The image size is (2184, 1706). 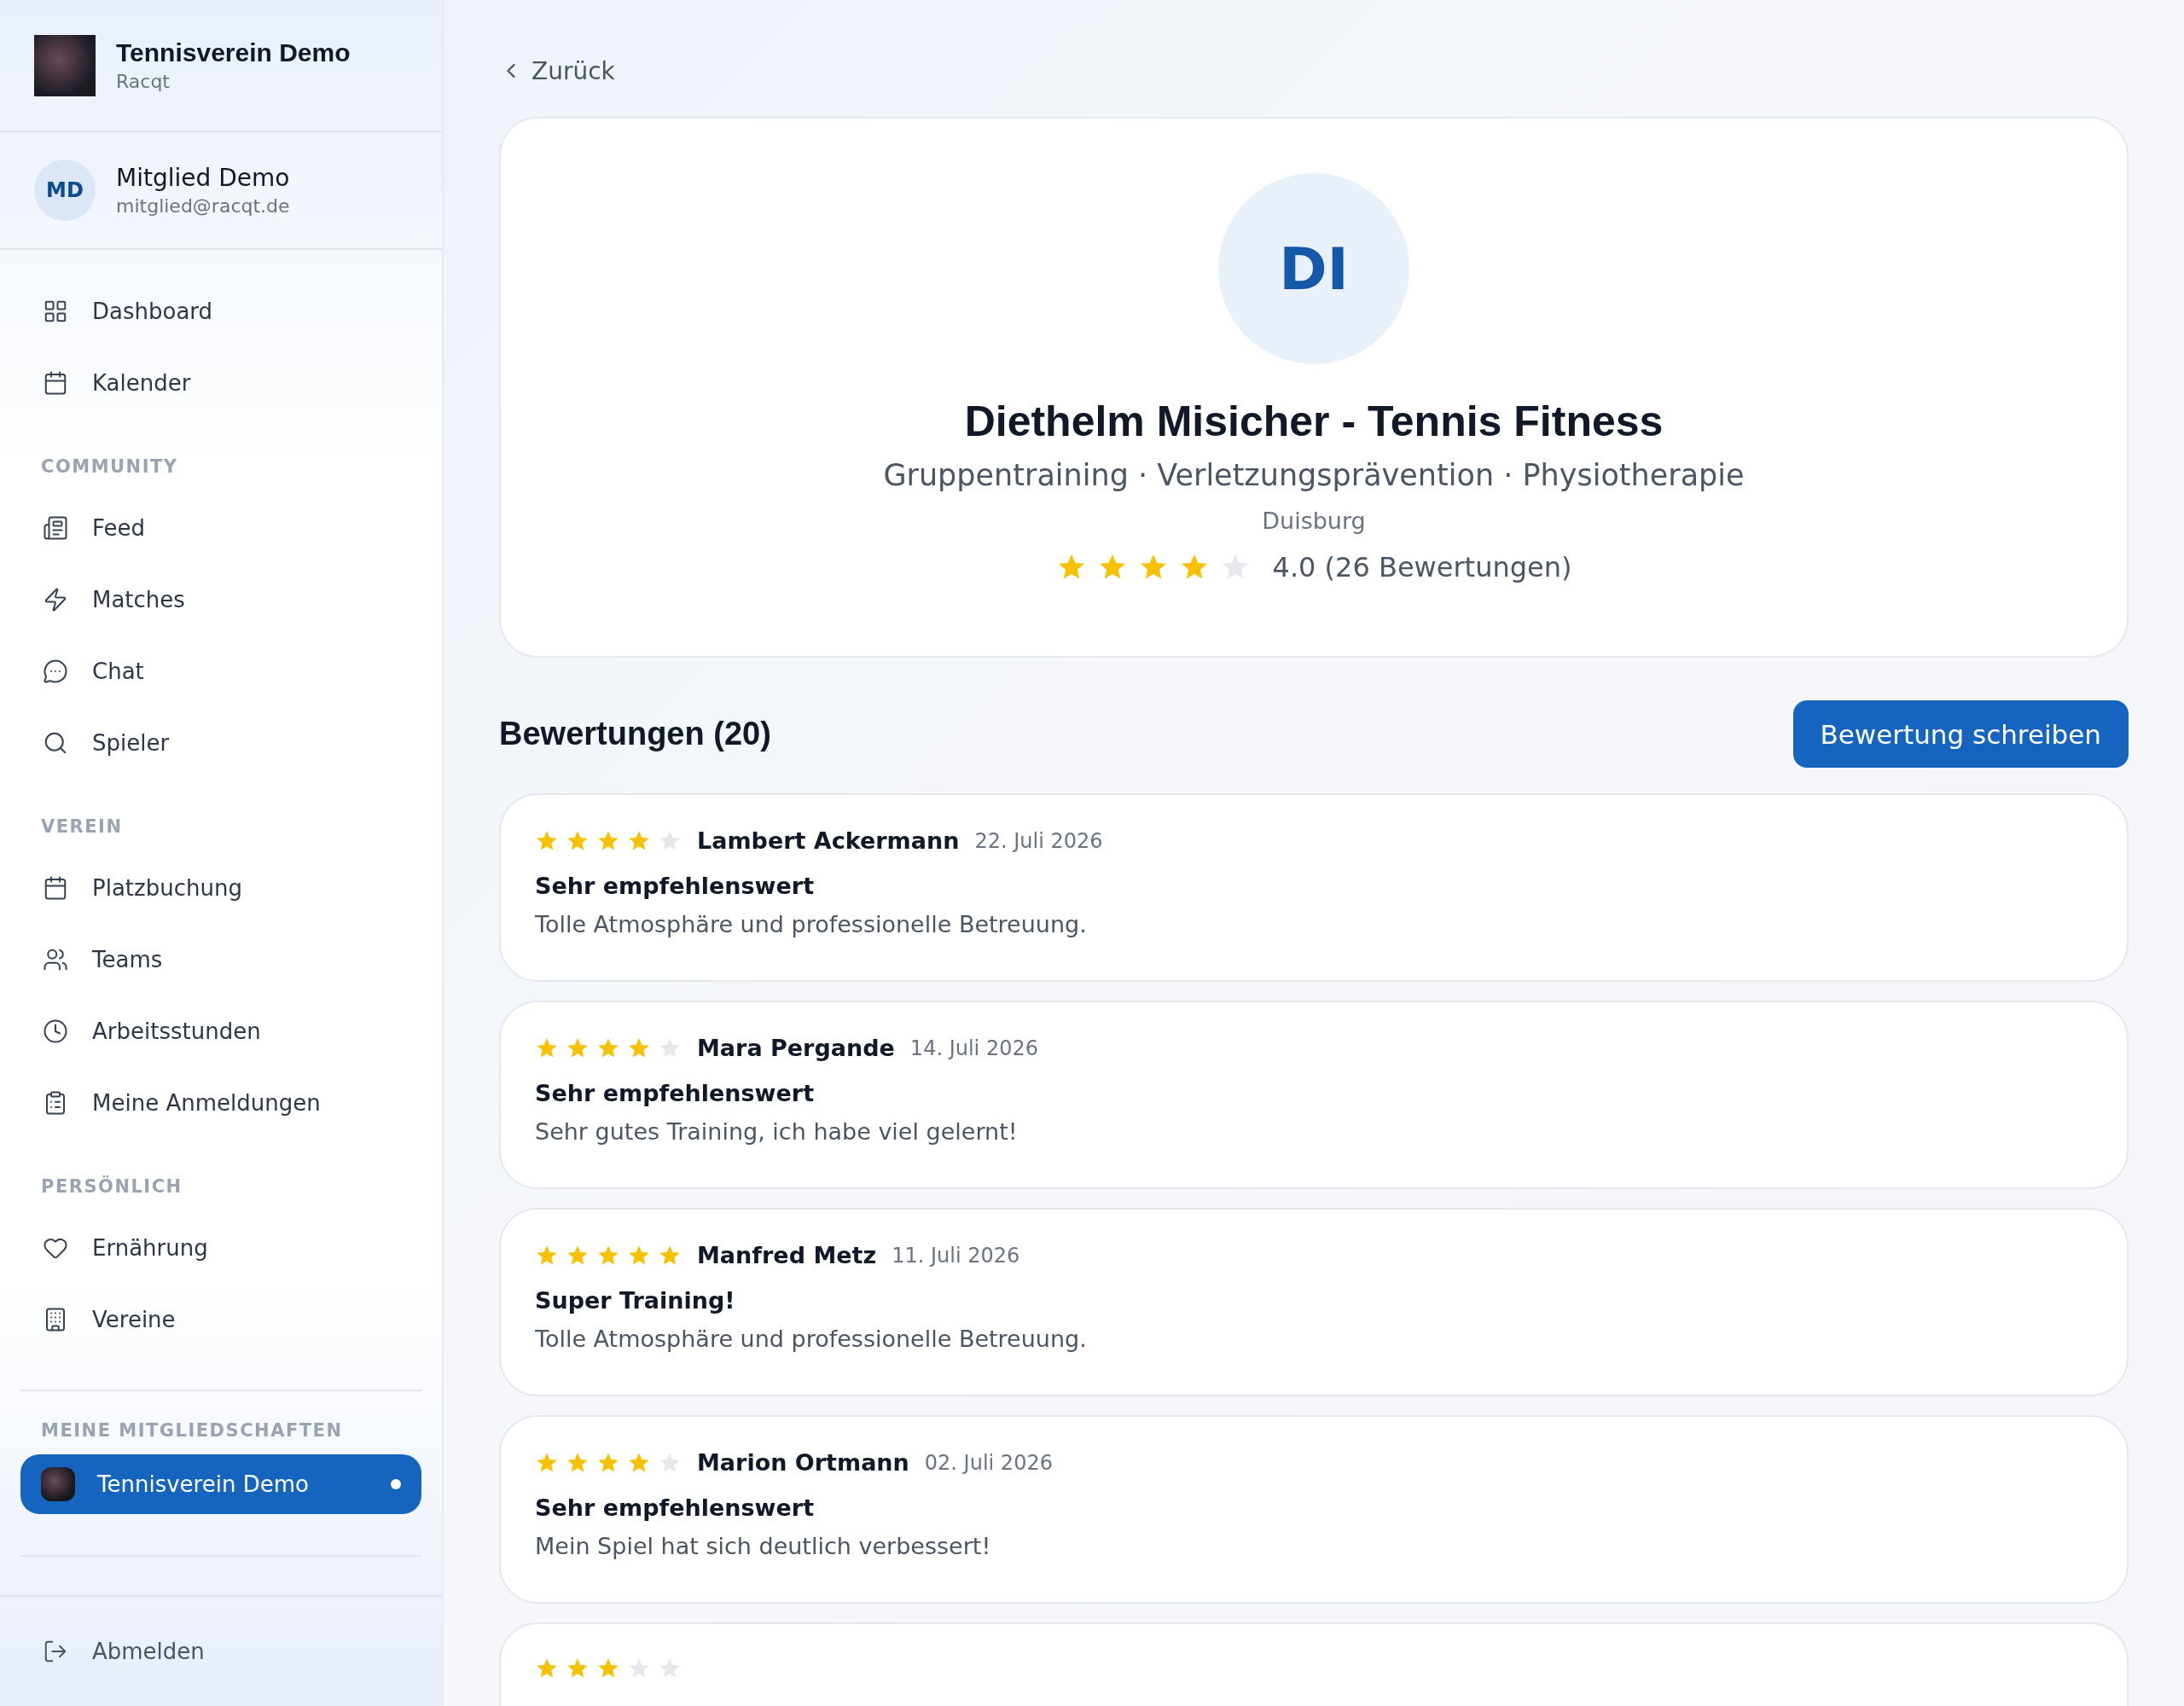 What do you see at coordinates (1314, 268) in the screenshot?
I see `profile-avatar: DI` at bounding box center [1314, 268].